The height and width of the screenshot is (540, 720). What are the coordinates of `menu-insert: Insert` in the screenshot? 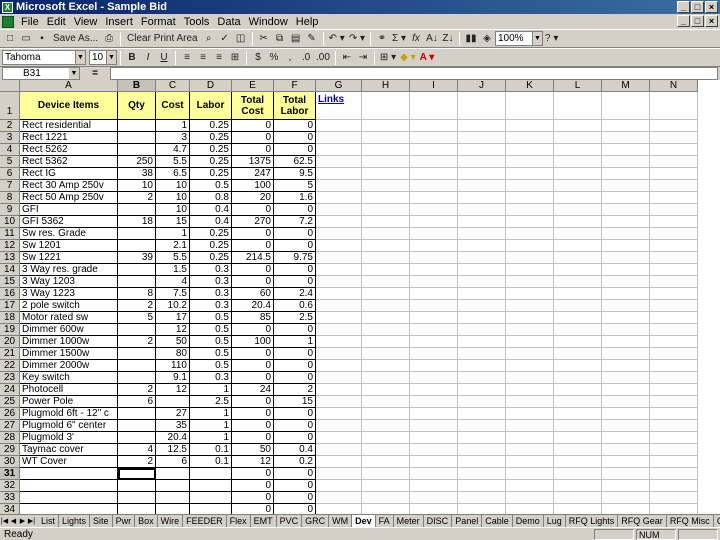 It's located at (119, 22).